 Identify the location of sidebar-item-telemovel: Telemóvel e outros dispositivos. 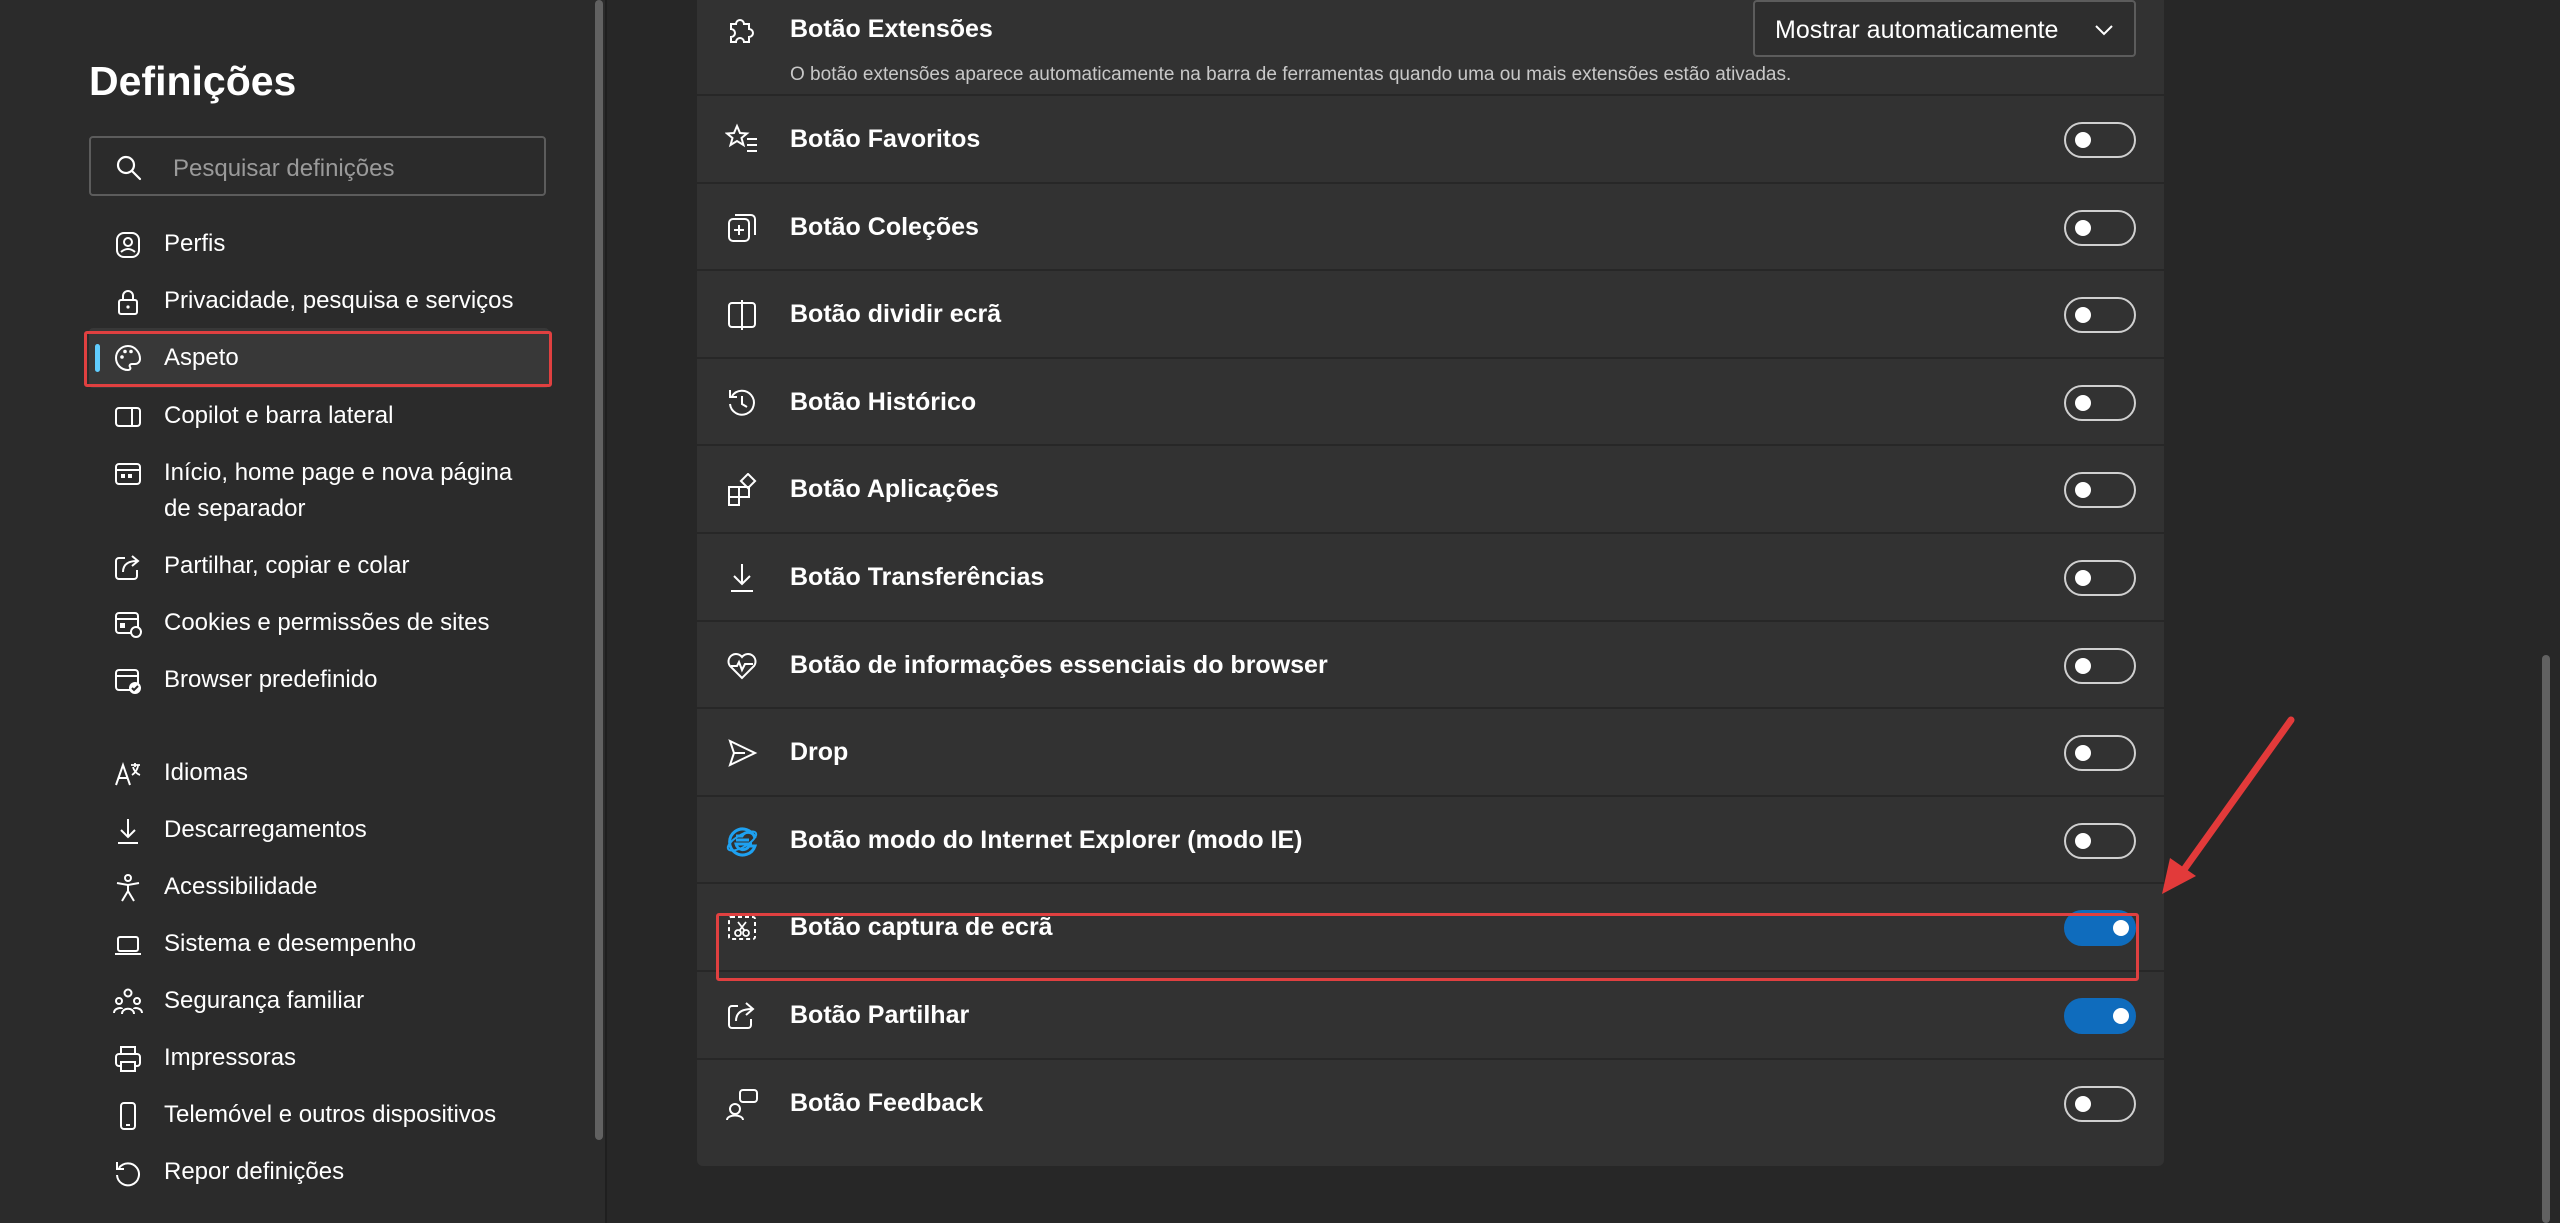
(319, 1115).